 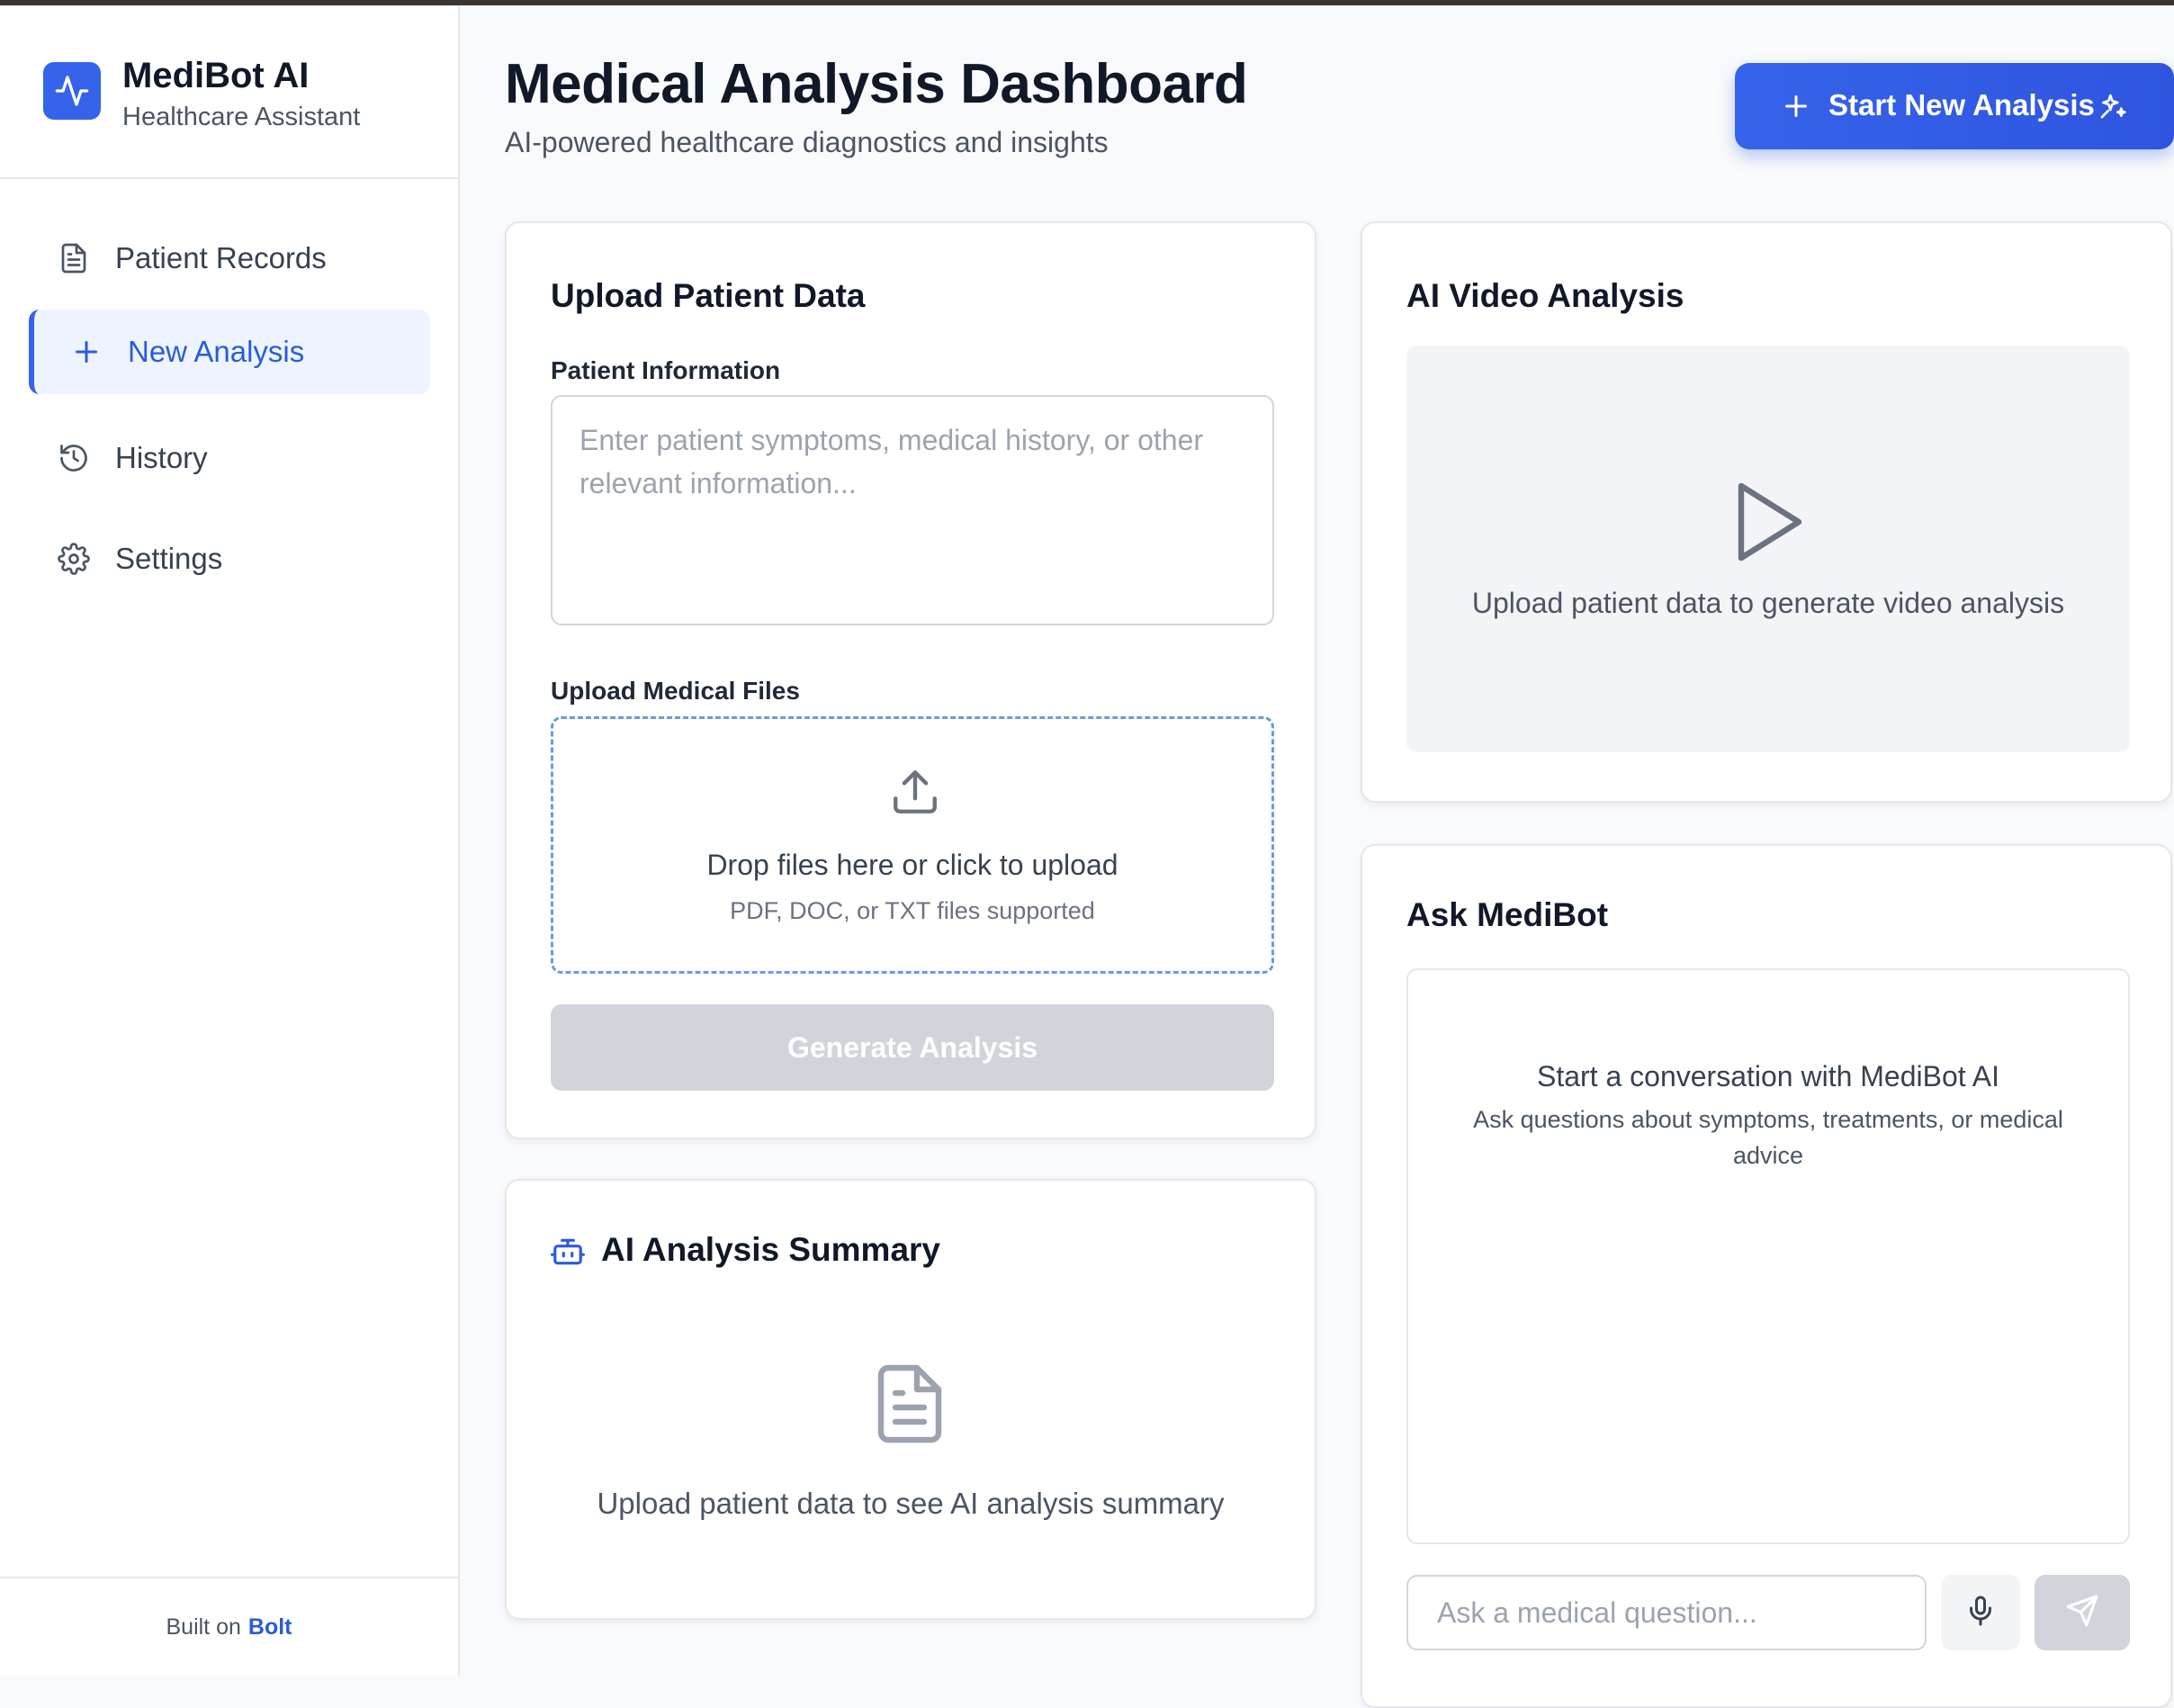 What do you see at coordinates (915, 794) in the screenshot?
I see `upload-icon` at bounding box center [915, 794].